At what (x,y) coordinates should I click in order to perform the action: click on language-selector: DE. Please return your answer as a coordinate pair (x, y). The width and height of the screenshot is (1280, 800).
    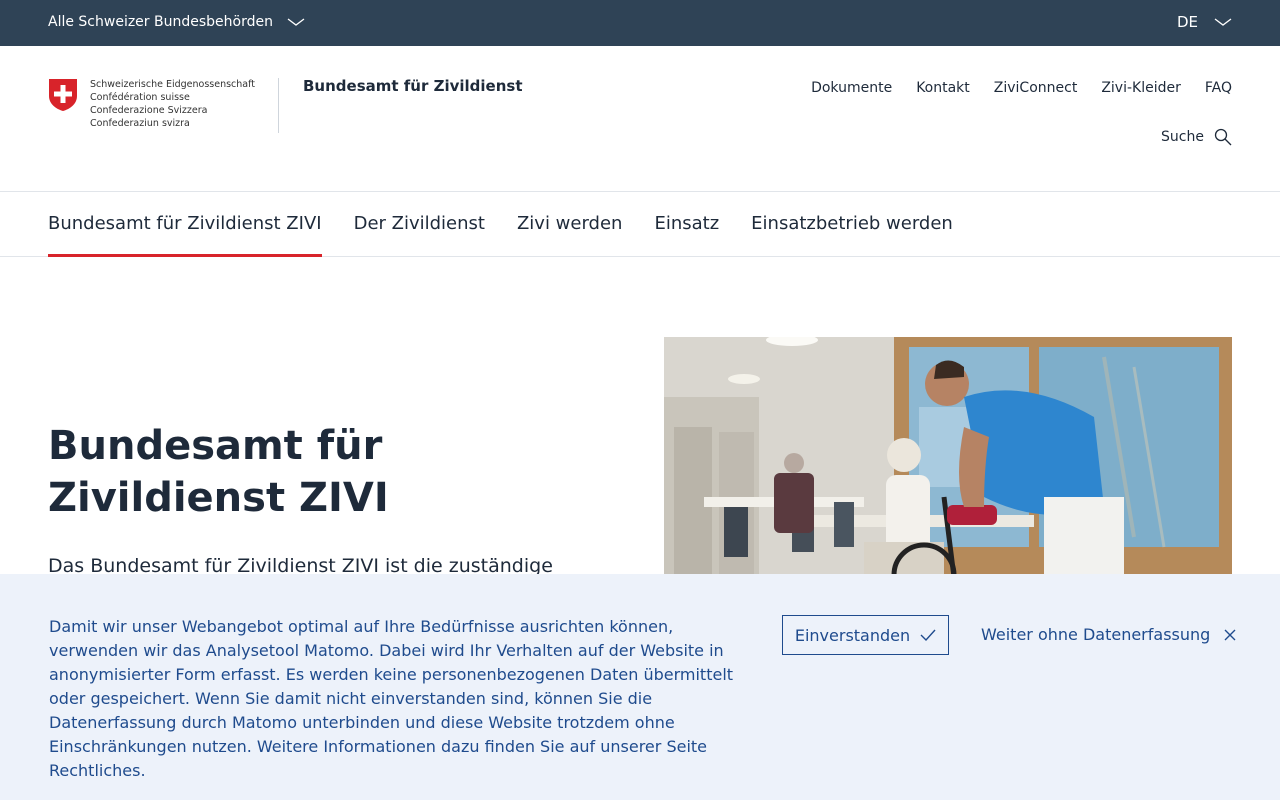
    Looking at the image, I should click on (1204, 22).